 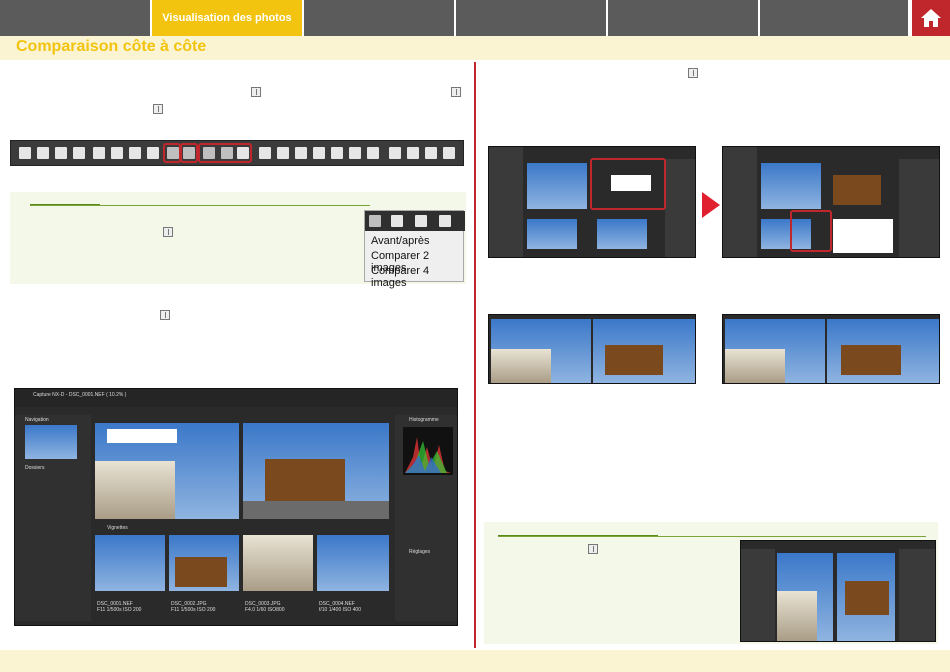 What do you see at coordinates (80, 395) in the screenshot?
I see `window-title: Capture NX-D - DSC_0001.NEF ( 10.2% )` at bounding box center [80, 395].